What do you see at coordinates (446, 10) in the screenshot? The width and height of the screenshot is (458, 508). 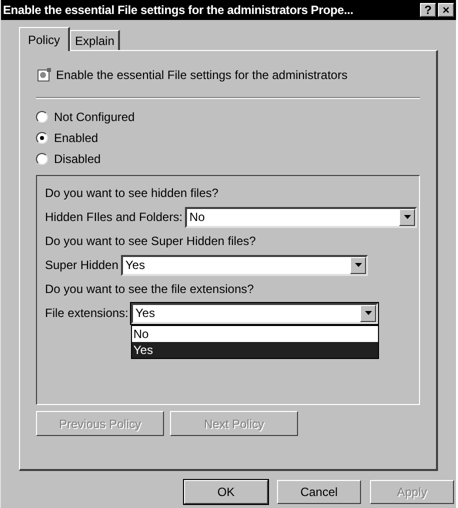 I see `close-button: ×` at bounding box center [446, 10].